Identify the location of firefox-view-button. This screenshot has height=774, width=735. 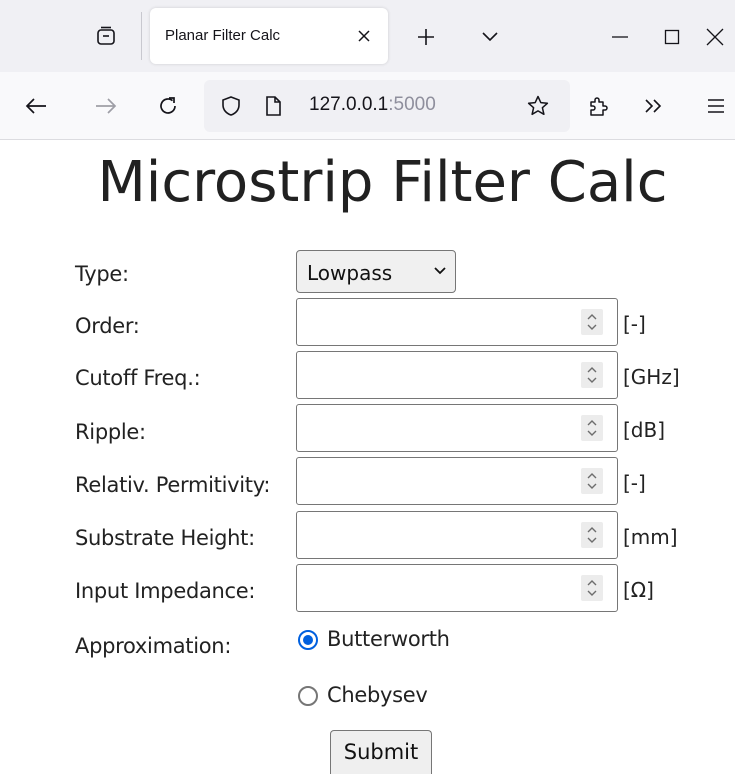
(106, 36).